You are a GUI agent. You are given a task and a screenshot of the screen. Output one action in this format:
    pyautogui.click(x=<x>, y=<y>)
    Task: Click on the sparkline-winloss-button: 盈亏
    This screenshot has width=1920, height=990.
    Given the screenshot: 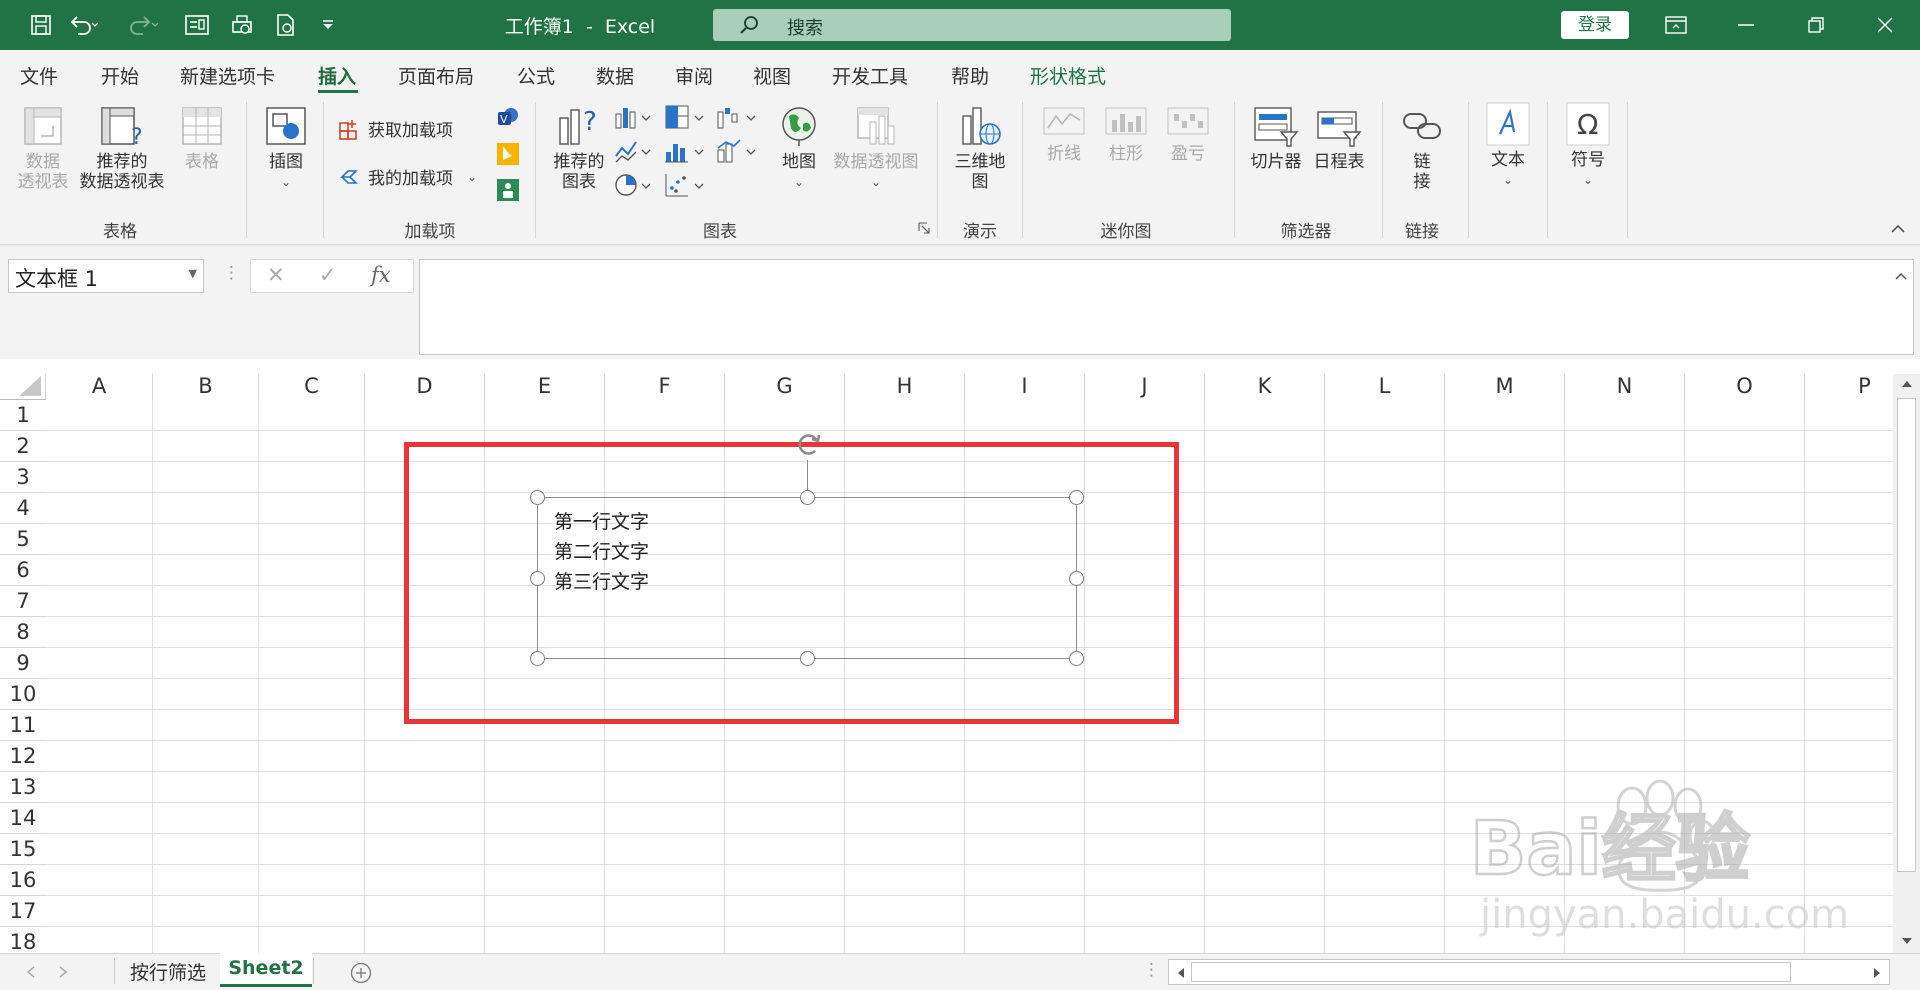 What is the action you would take?
    pyautogui.click(x=1188, y=134)
    